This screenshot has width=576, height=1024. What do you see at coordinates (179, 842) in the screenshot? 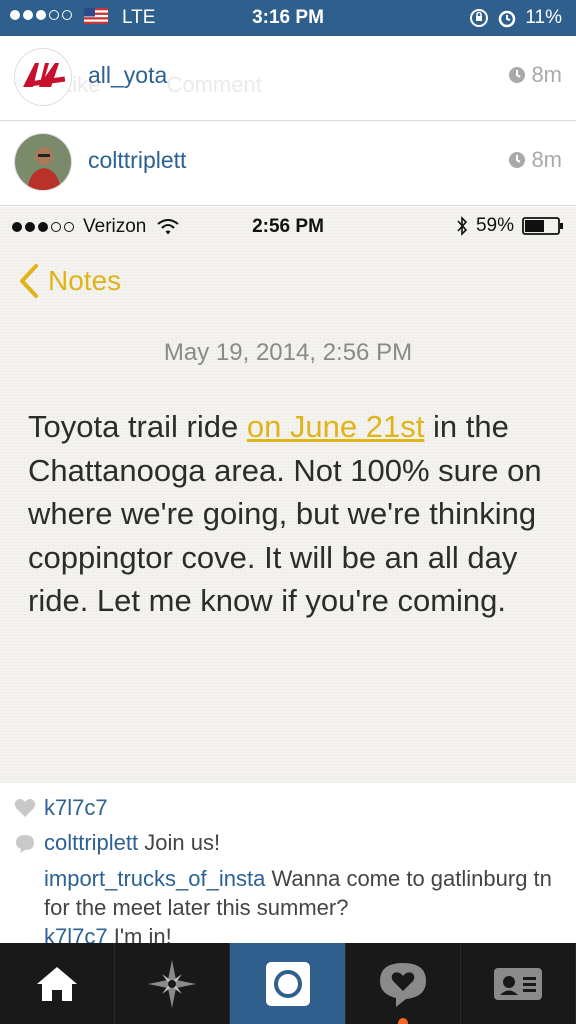
I see `comment-text: Join us!` at bounding box center [179, 842].